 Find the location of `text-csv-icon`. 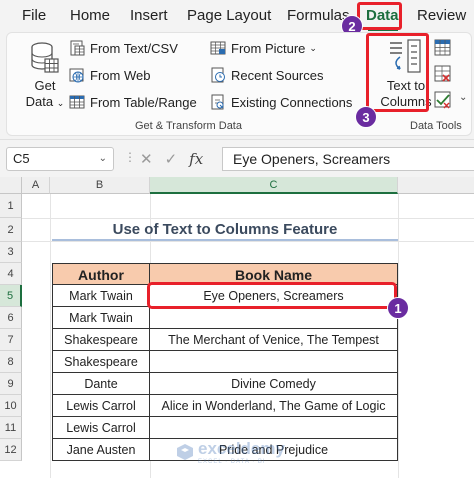

text-csv-icon is located at coordinates (77, 48).